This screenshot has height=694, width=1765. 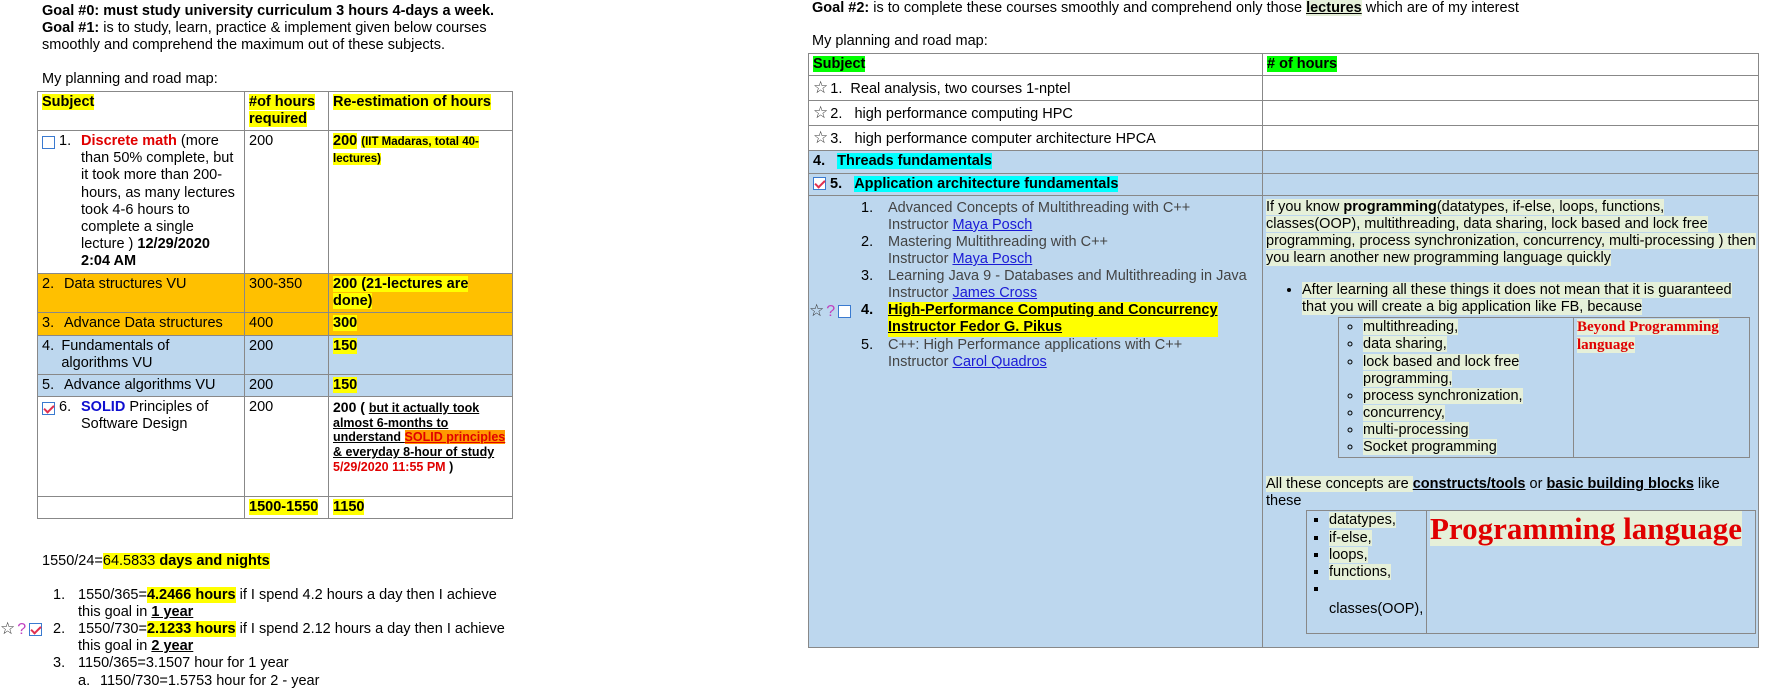 I want to click on course-instr: Instructor, so click(x=920, y=258).